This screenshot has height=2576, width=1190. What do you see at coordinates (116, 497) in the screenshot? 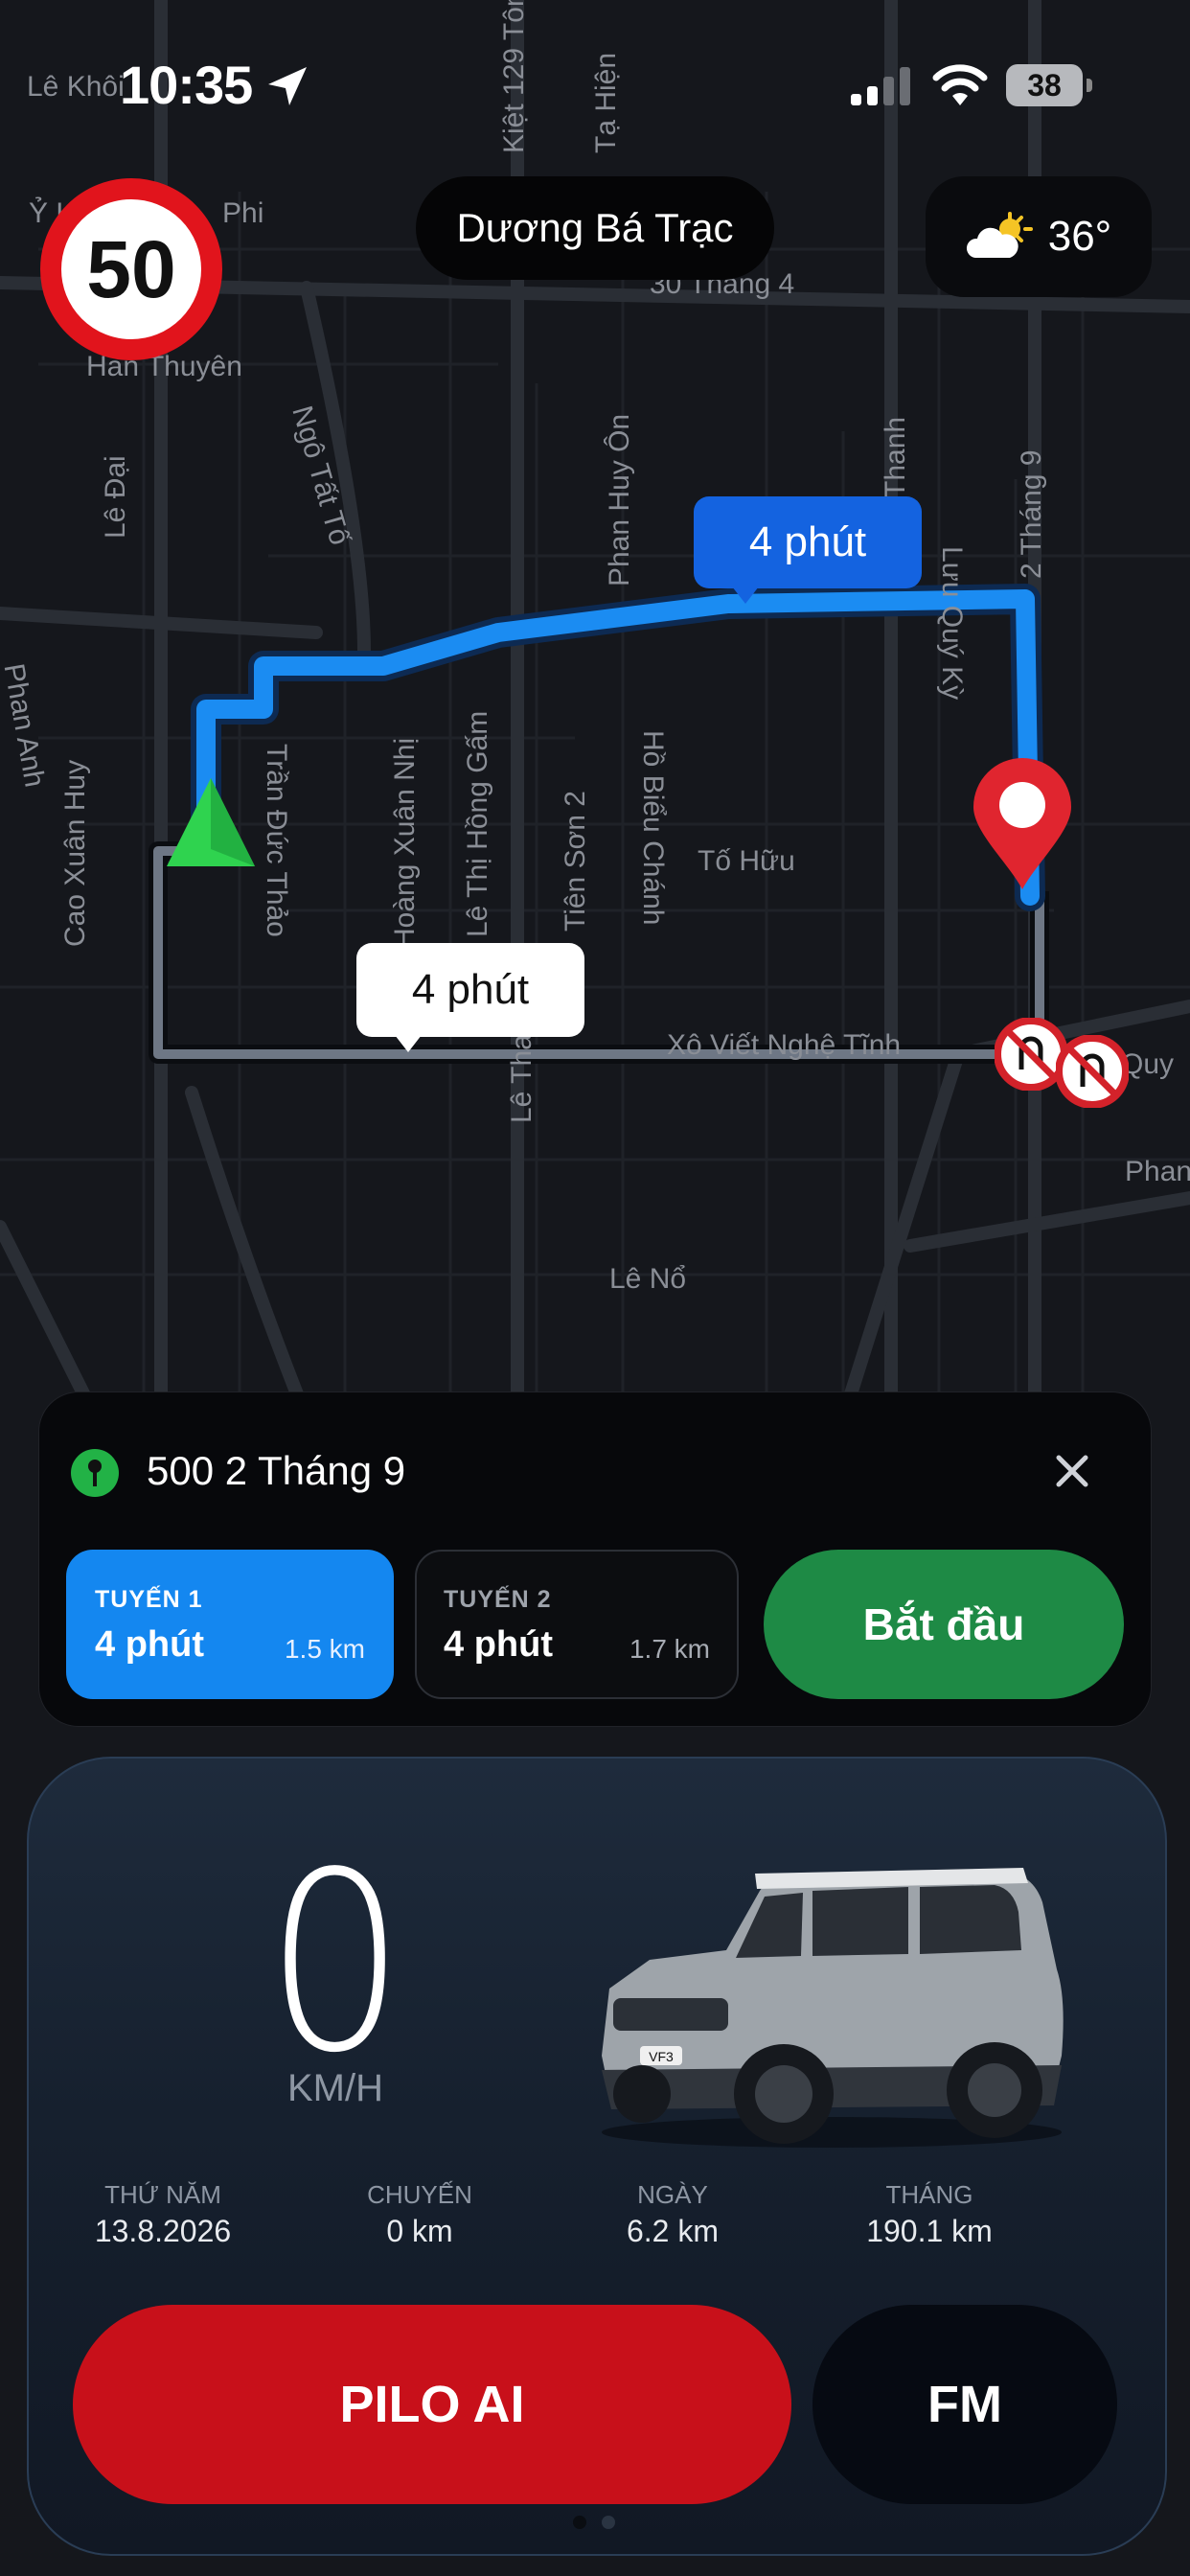
I see `street-label: Lê Đại` at bounding box center [116, 497].